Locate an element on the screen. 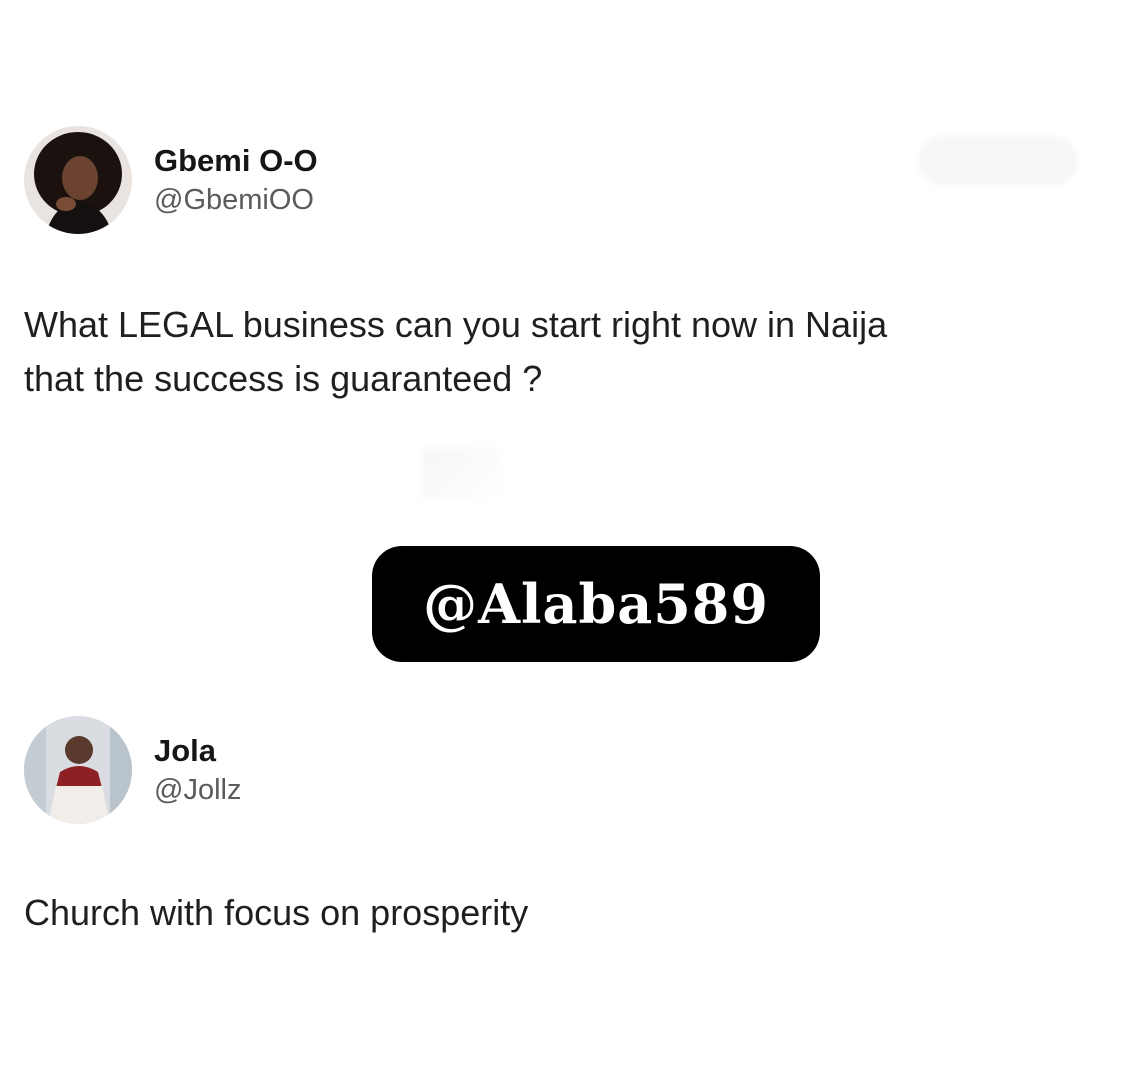 This screenshot has width=1125, height=1069. reply-display-name: Jola is located at coordinates (197, 751).